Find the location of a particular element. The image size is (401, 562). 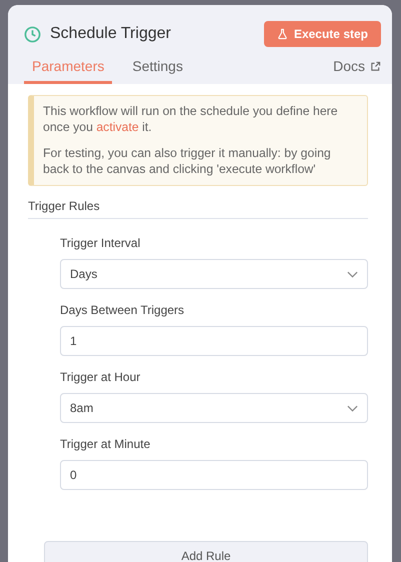

field-label: Trigger at Hour is located at coordinates (101, 377).